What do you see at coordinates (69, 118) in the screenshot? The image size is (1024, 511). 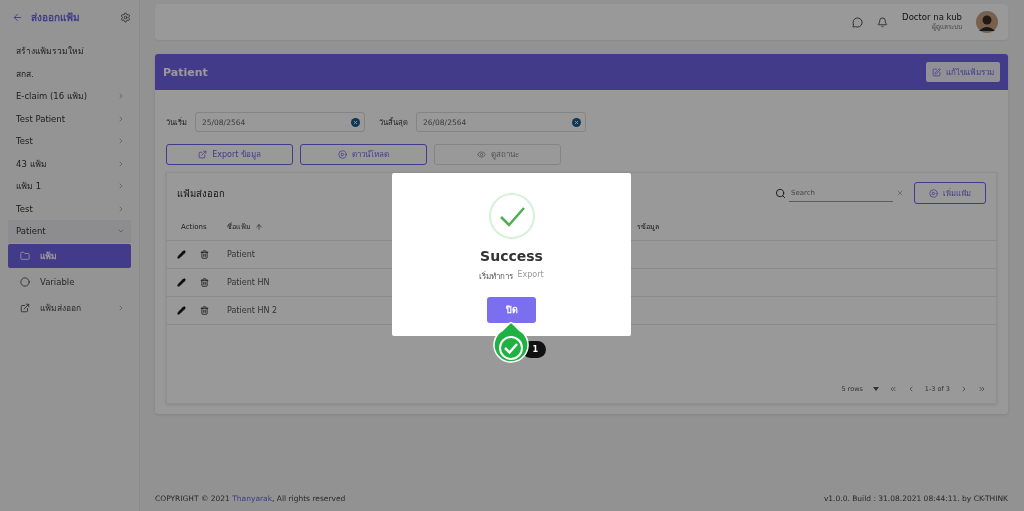 I see `sidebar-item: Test Patient` at bounding box center [69, 118].